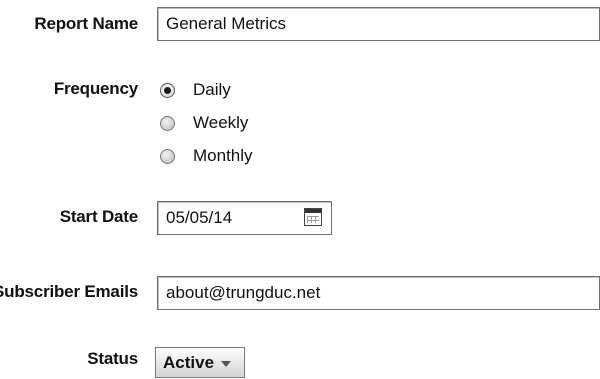 Image resolution: width=600 pixels, height=379 pixels. Describe the element at coordinates (226, 363) in the screenshot. I see `chevron-down-icon` at that location.